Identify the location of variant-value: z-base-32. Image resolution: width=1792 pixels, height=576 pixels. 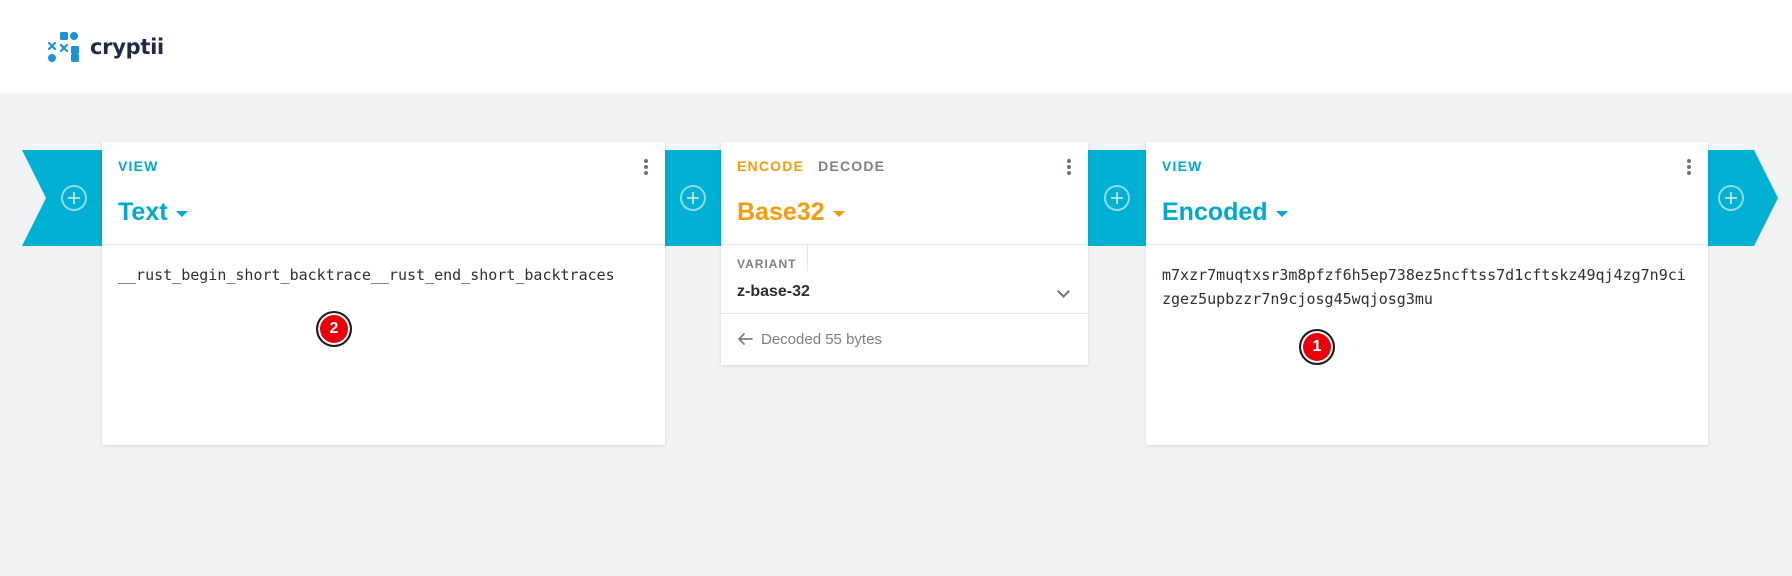
(773, 291).